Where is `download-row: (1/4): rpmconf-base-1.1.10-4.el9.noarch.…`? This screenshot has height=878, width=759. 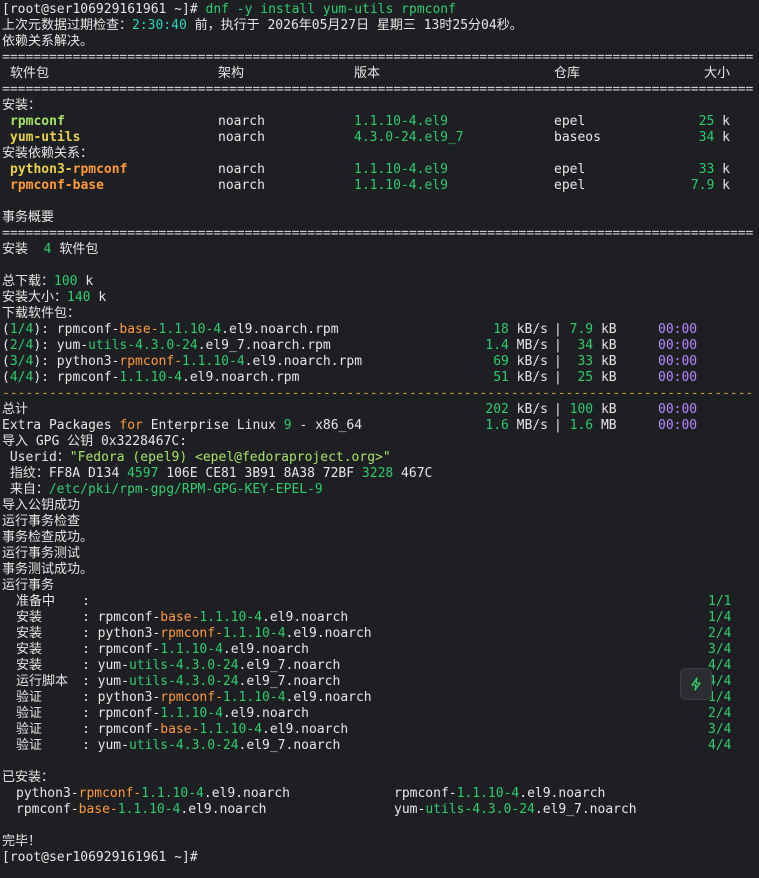
download-row: (1/4): rpmconf-base-1.1.10-4.el9.noarch.… is located at coordinates (350, 329).